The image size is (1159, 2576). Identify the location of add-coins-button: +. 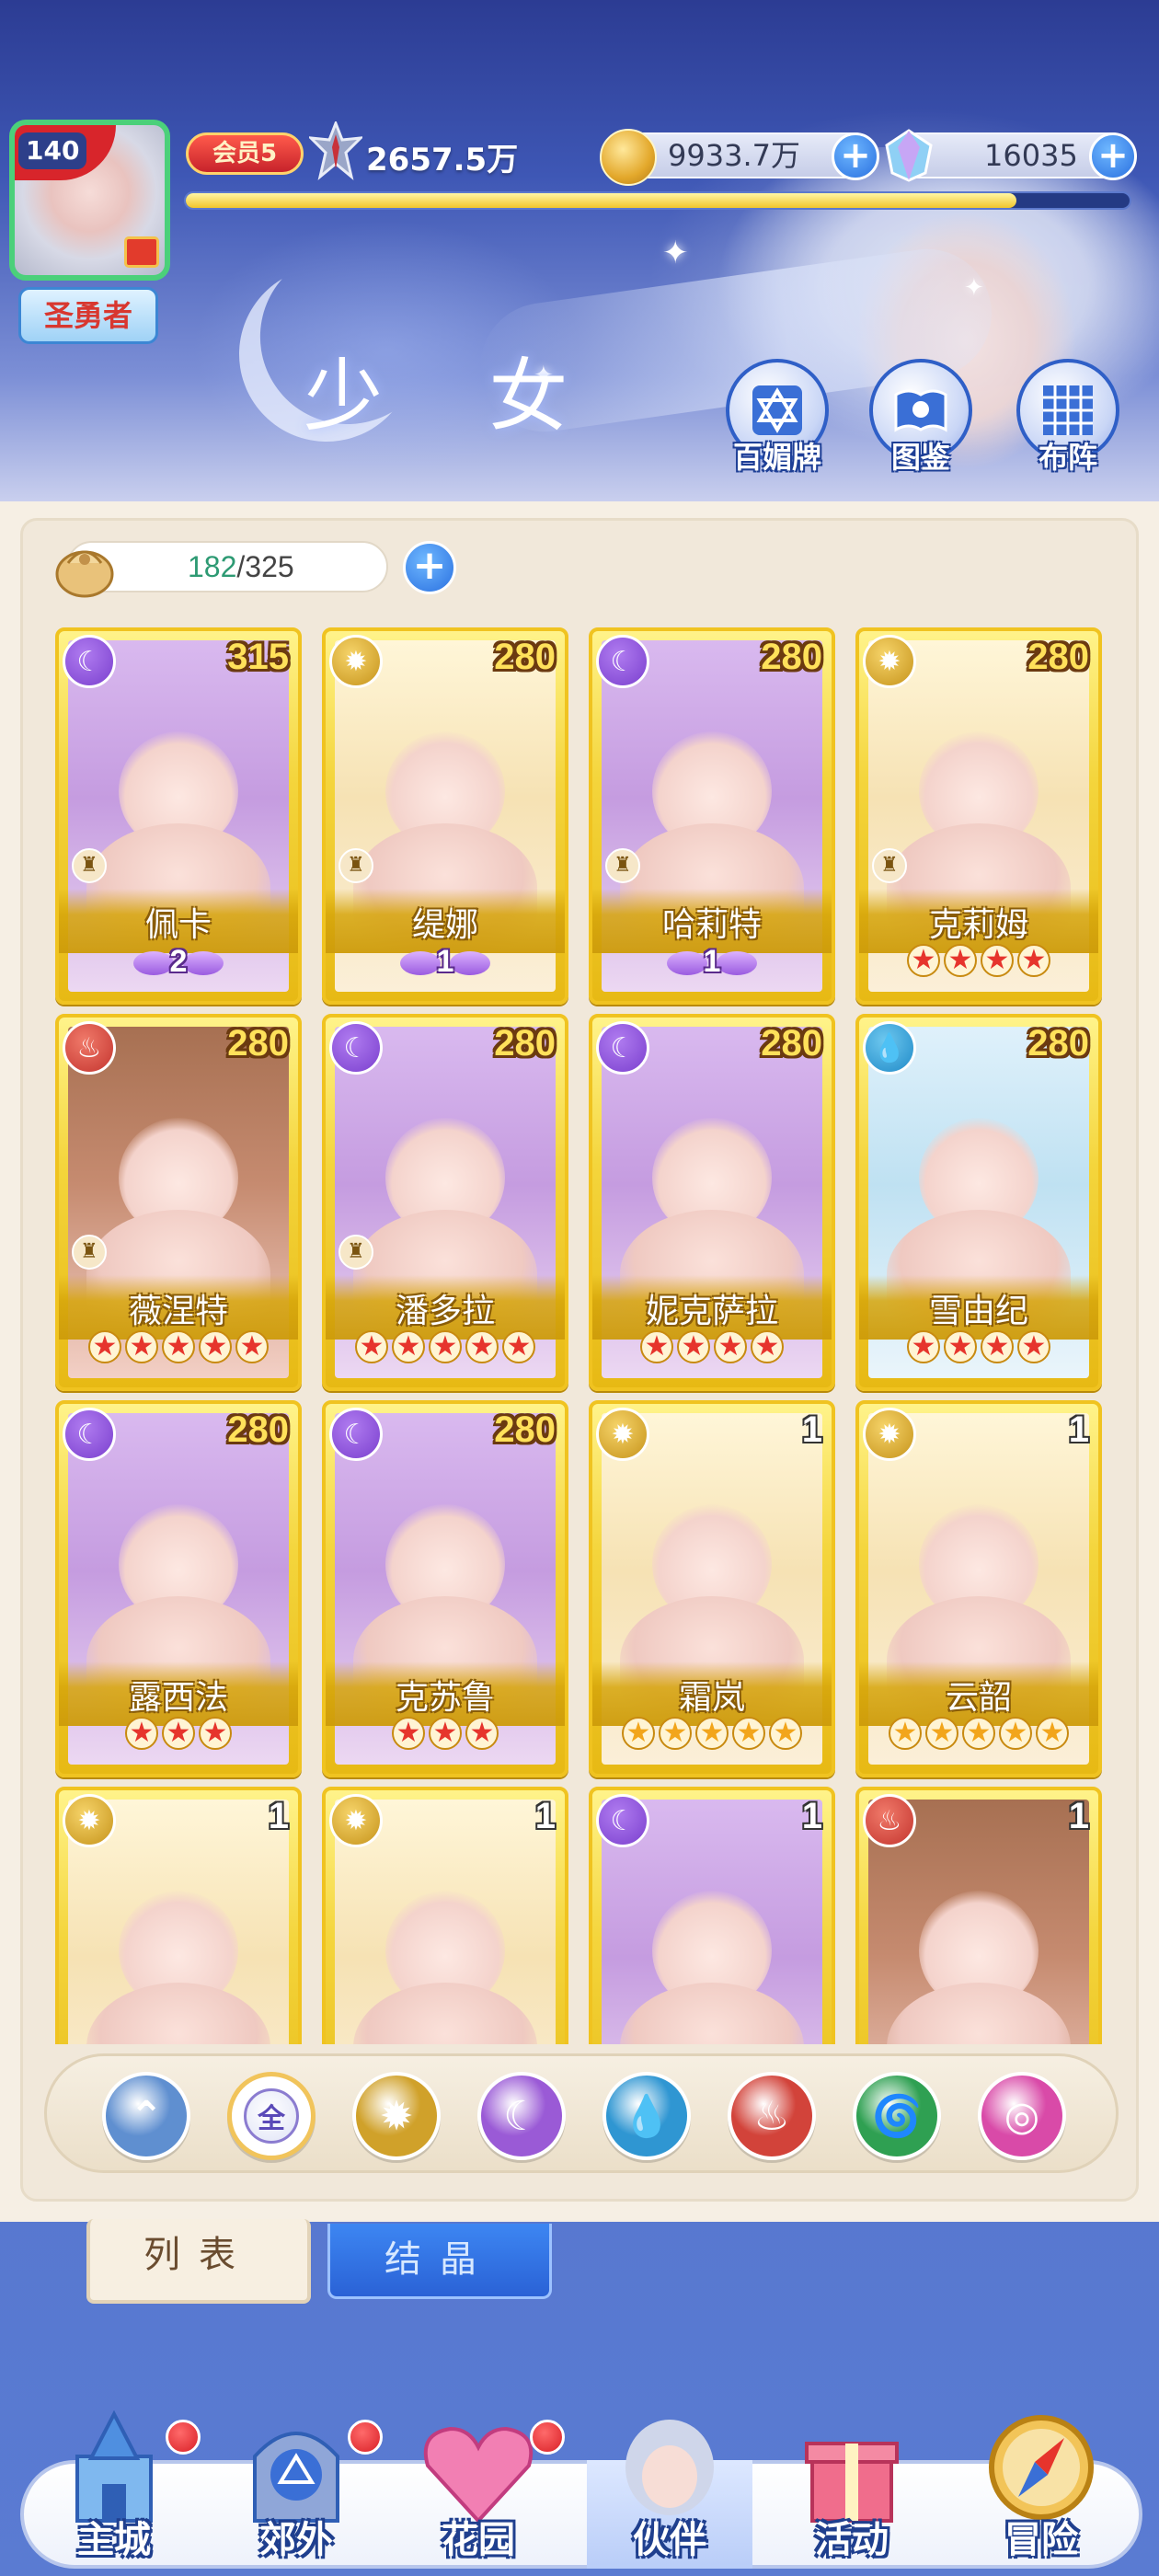
(855, 156).